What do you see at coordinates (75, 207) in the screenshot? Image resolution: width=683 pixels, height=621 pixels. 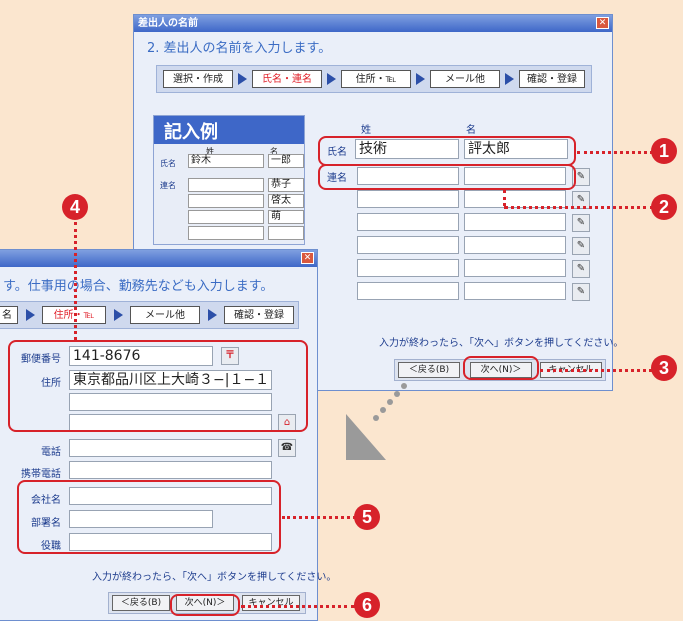 I see `callout-badge-4: 4` at bounding box center [75, 207].